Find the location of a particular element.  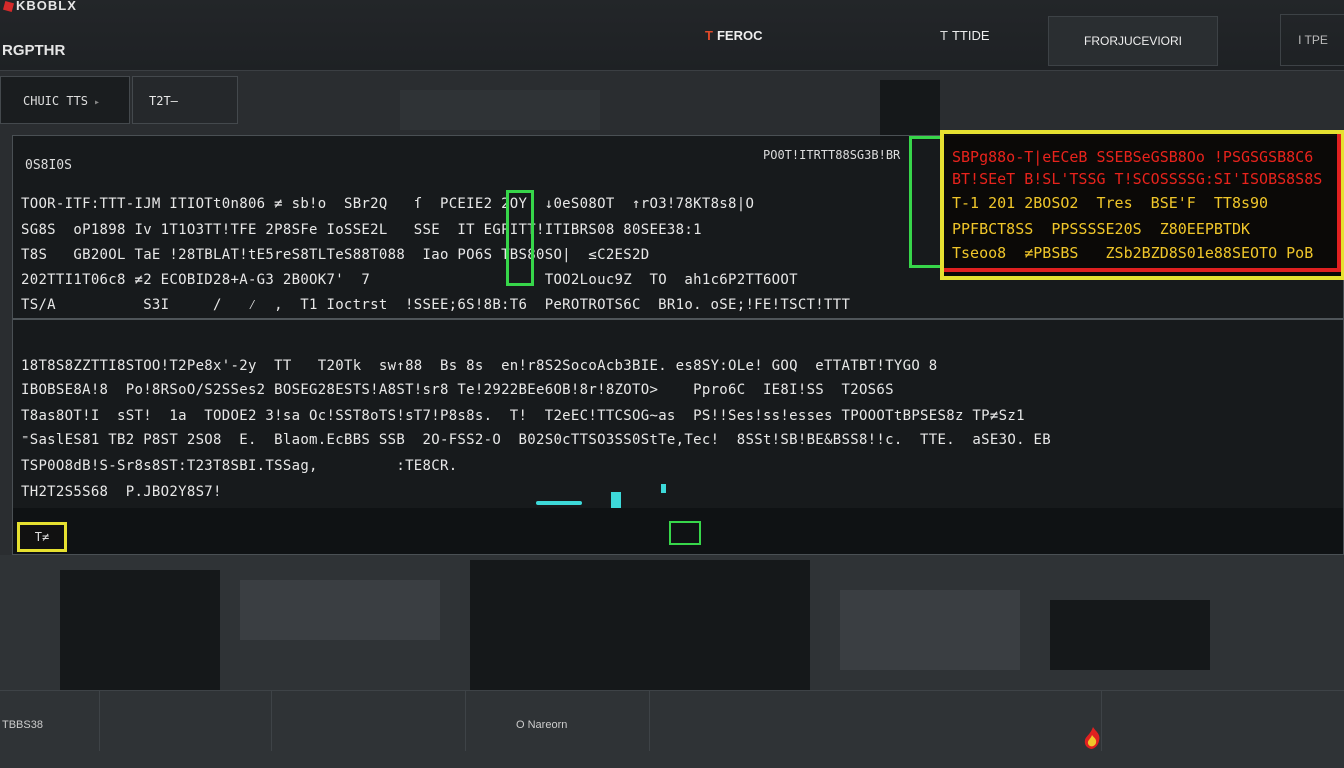

chevron-right-icon: ▸ is located at coordinates (97, 102).